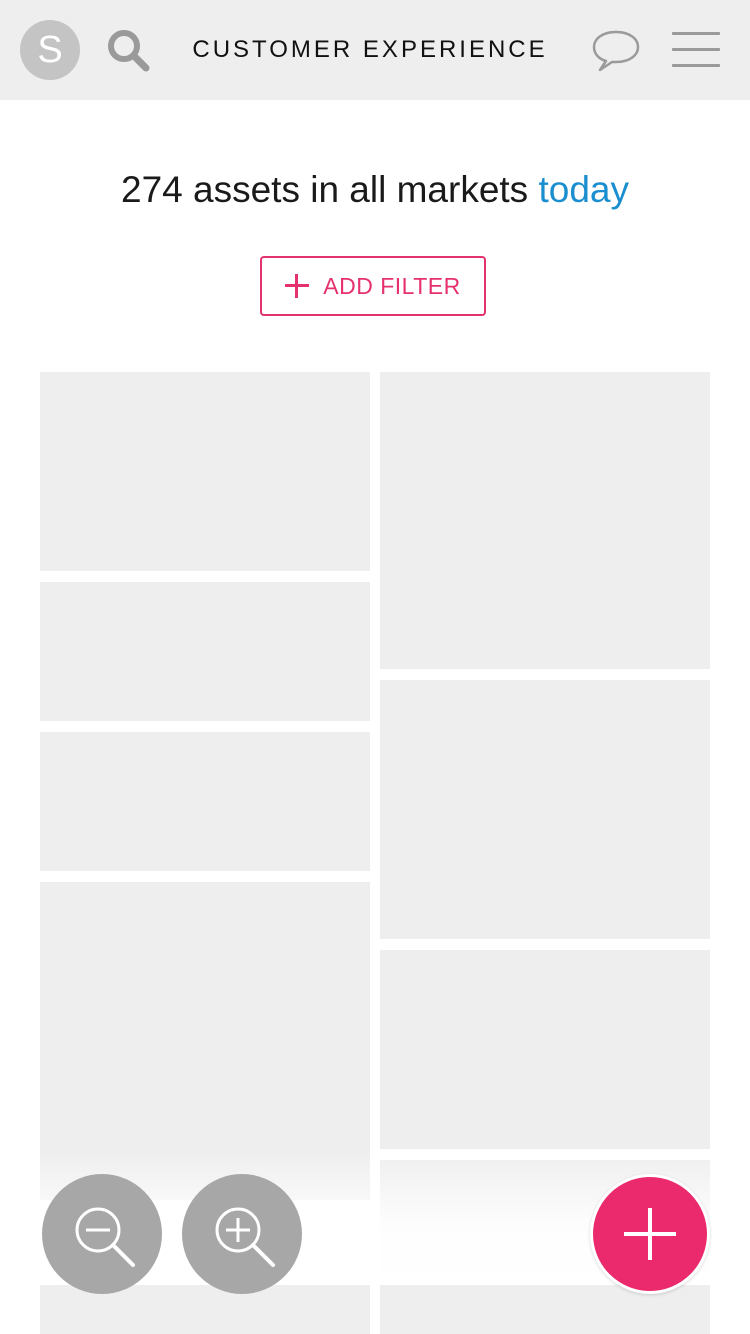  I want to click on chat-bubble-icon, so click(616, 51).